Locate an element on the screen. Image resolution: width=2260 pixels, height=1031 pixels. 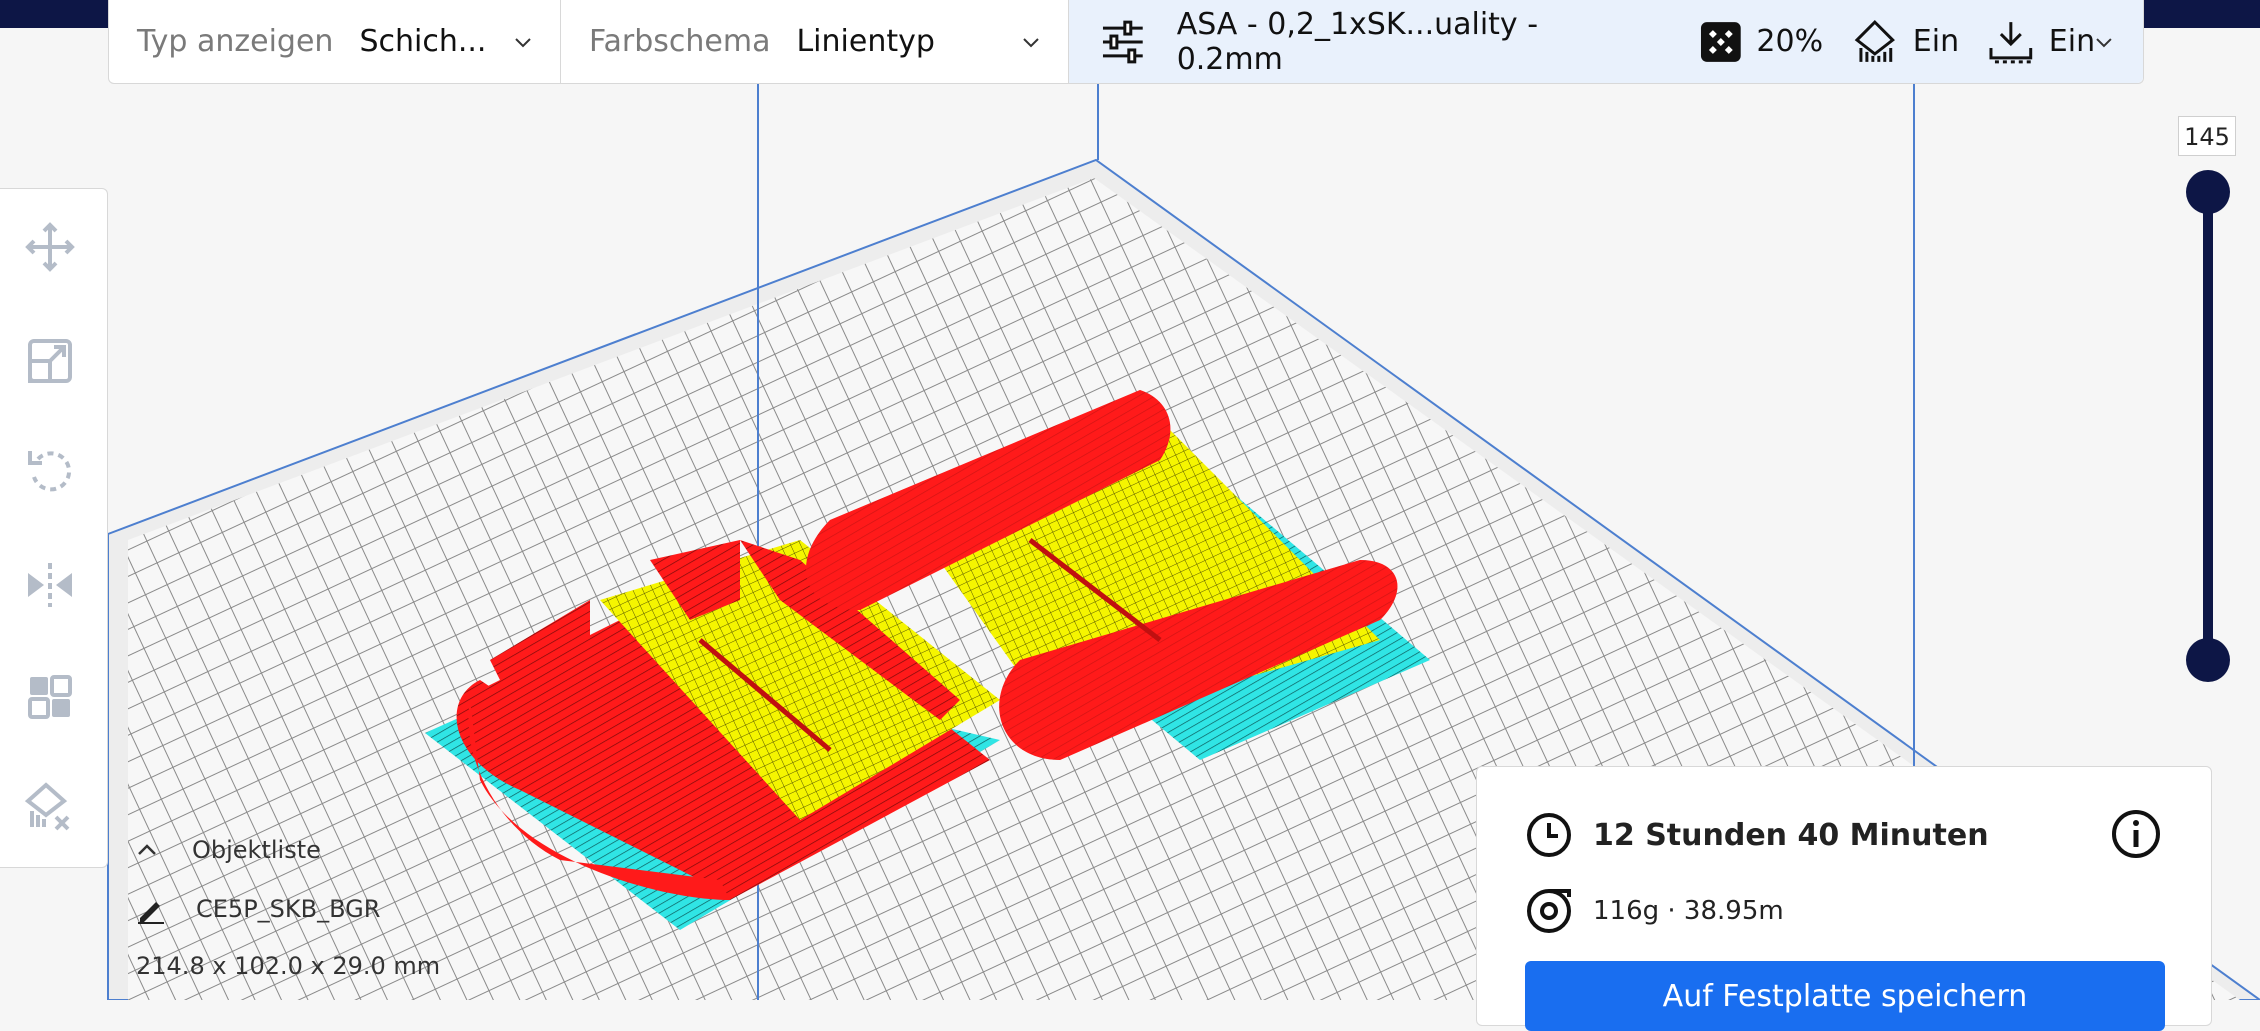
material-row: 116g · 38.95m is located at coordinates (1654, 911).